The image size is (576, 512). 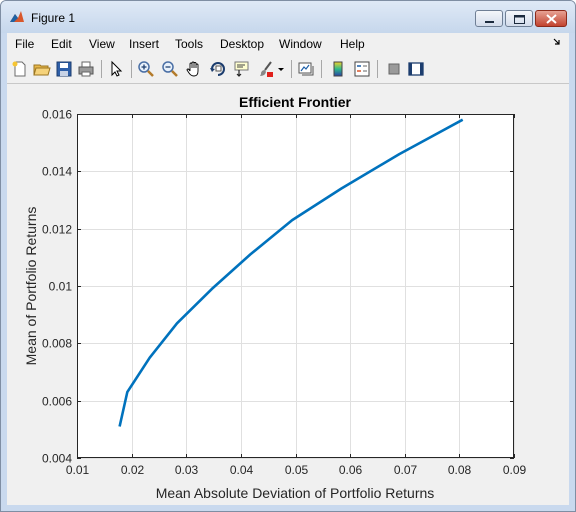 What do you see at coordinates (300, 44) in the screenshot?
I see `menu-window: Window` at bounding box center [300, 44].